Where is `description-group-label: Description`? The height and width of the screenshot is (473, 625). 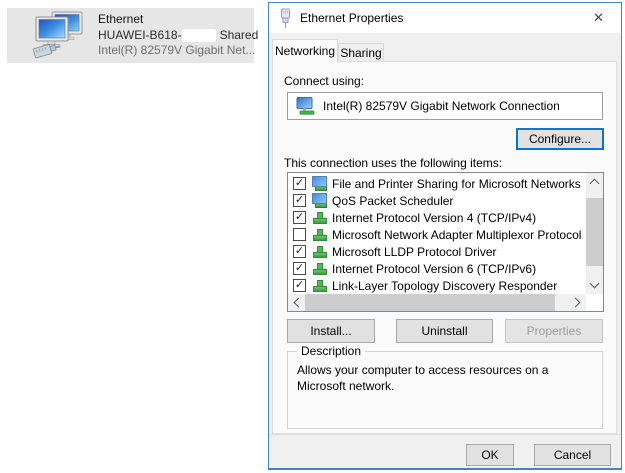 description-group-label: Description is located at coordinates (331, 351).